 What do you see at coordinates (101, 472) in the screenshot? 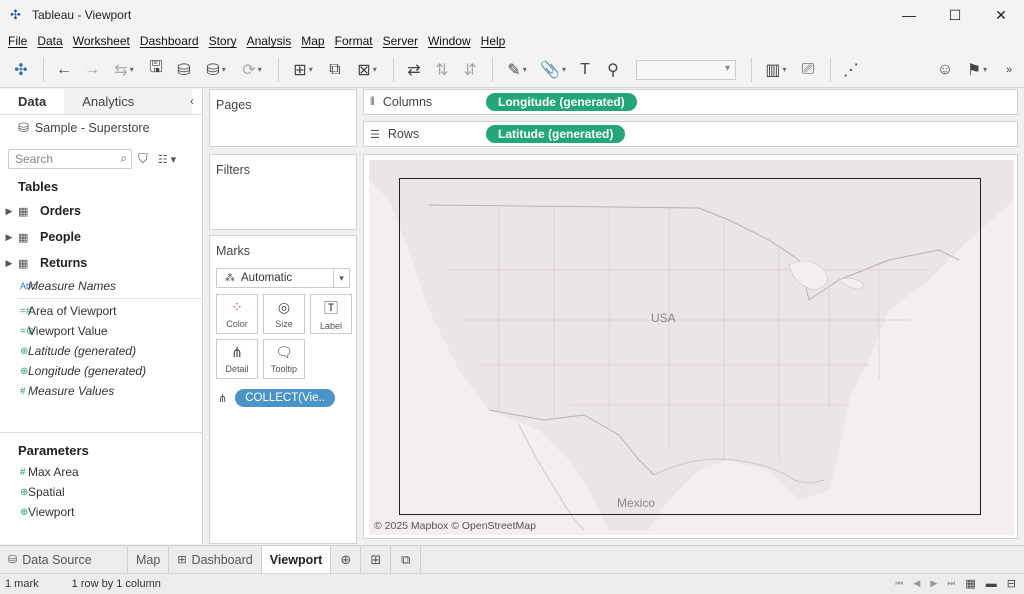
I see `param-max-area: # Max Area` at bounding box center [101, 472].